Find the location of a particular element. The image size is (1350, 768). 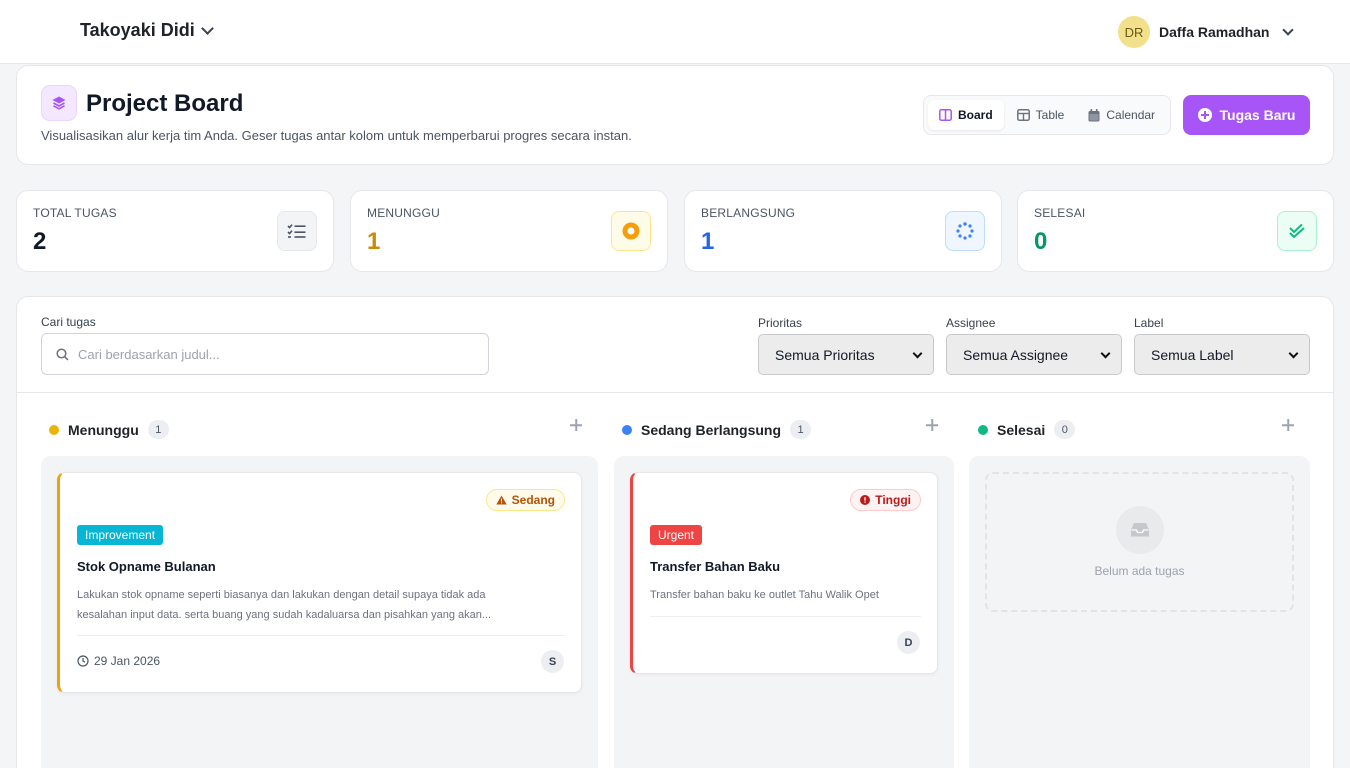

priority-select-value: Semua Prioritas is located at coordinates (825, 354).